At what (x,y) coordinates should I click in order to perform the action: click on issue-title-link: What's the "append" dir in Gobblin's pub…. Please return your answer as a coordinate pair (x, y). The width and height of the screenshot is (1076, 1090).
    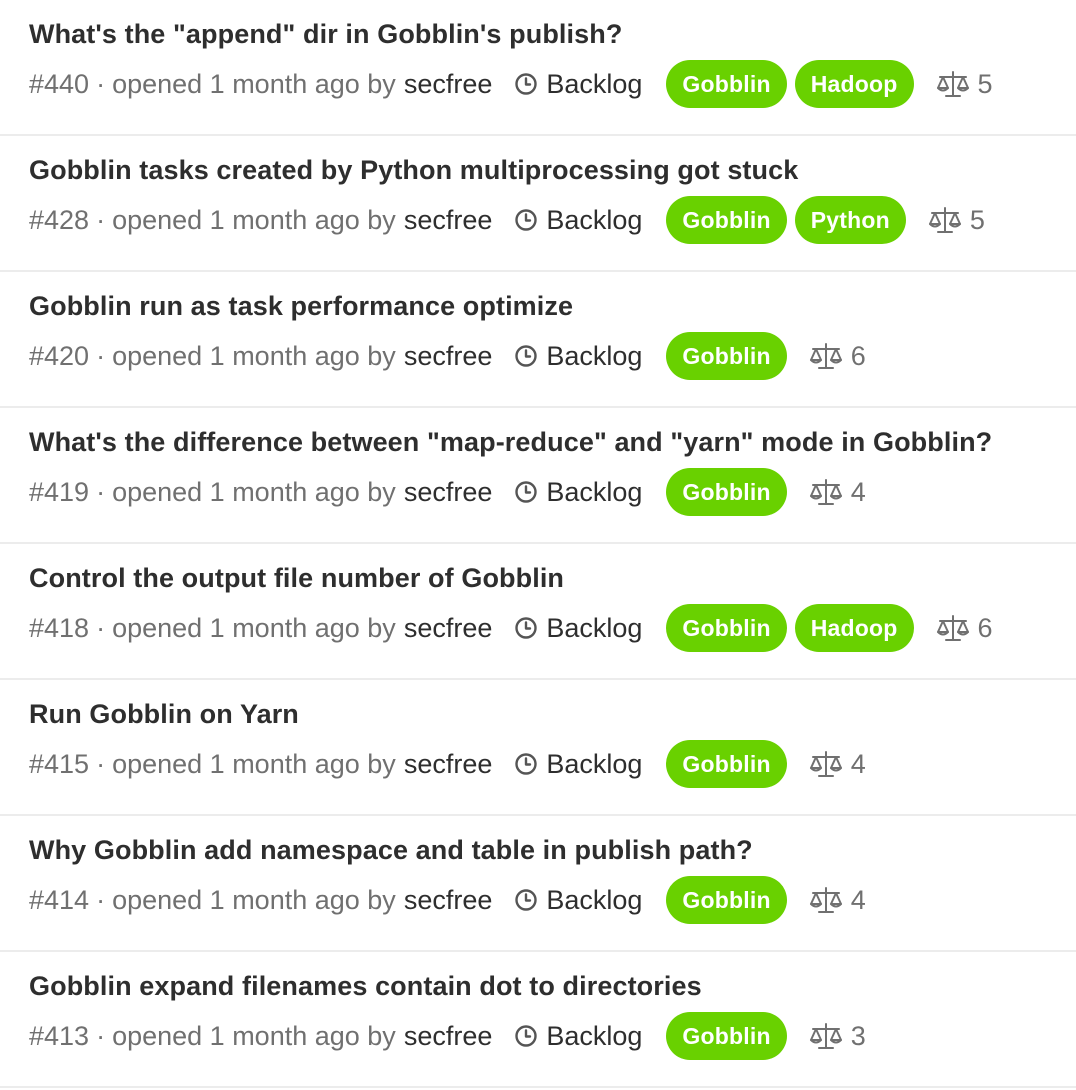
    Looking at the image, I should click on (552, 34).